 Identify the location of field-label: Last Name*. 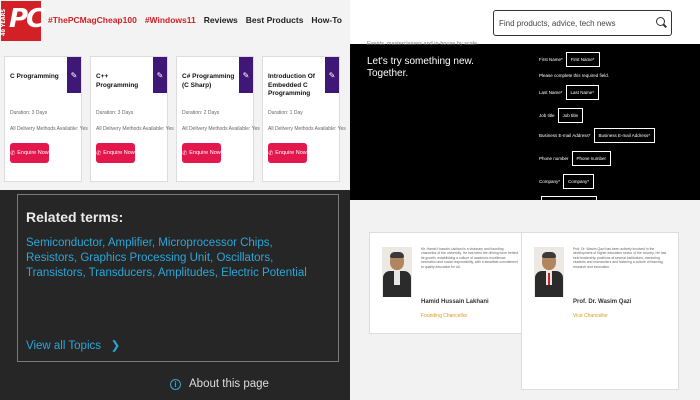
(551, 92).